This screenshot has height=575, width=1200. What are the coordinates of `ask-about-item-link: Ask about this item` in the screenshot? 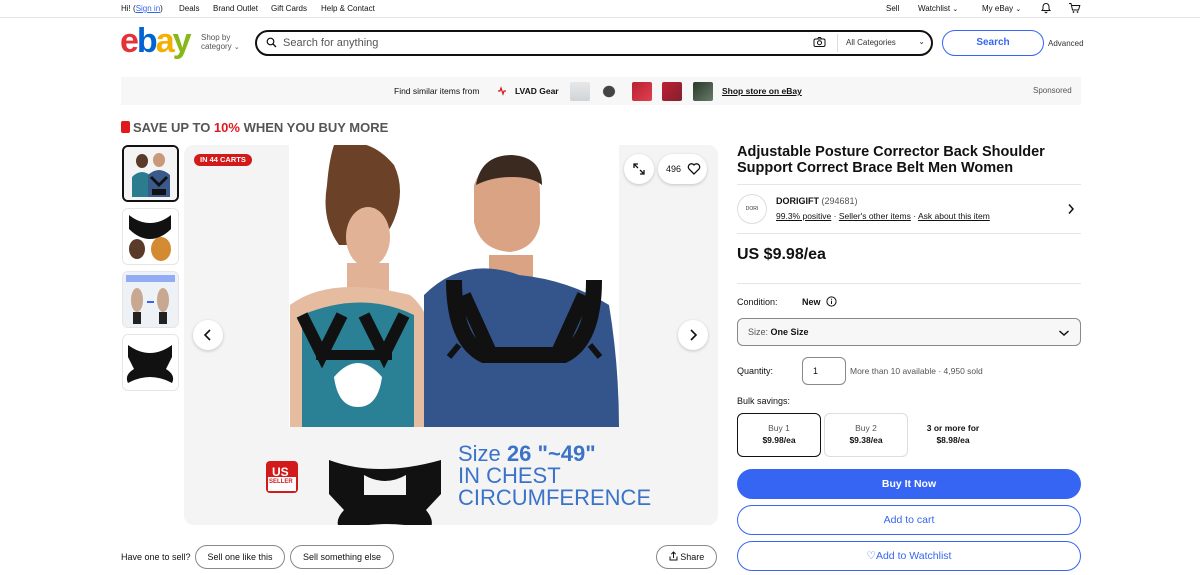 It's located at (954, 216).